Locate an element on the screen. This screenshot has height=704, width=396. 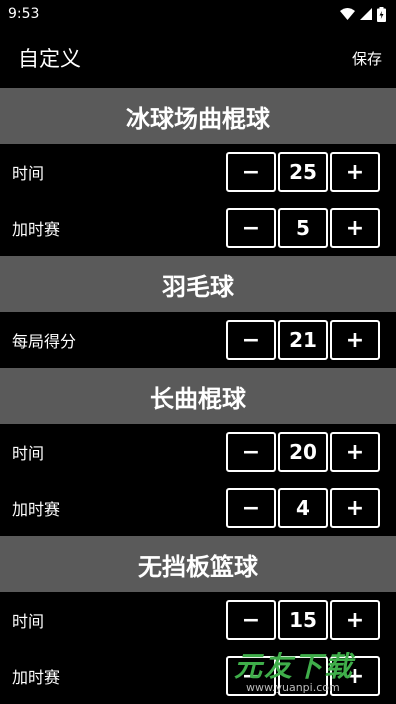
value-stepper: − 25 + is located at coordinates (303, 172).